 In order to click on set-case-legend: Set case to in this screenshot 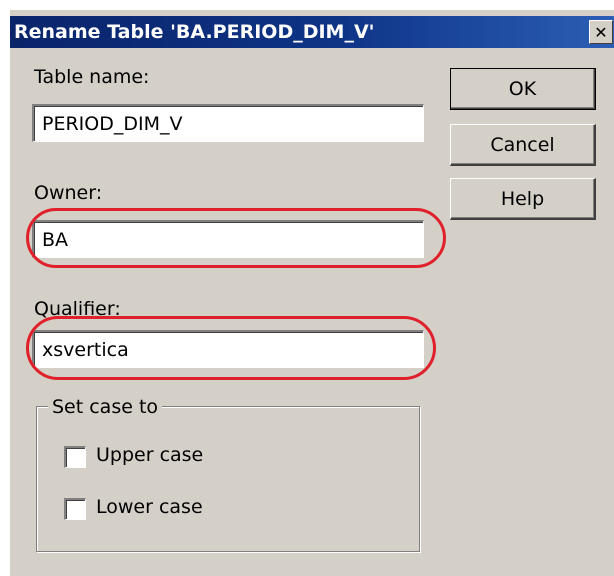, I will do `click(105, 407)`.